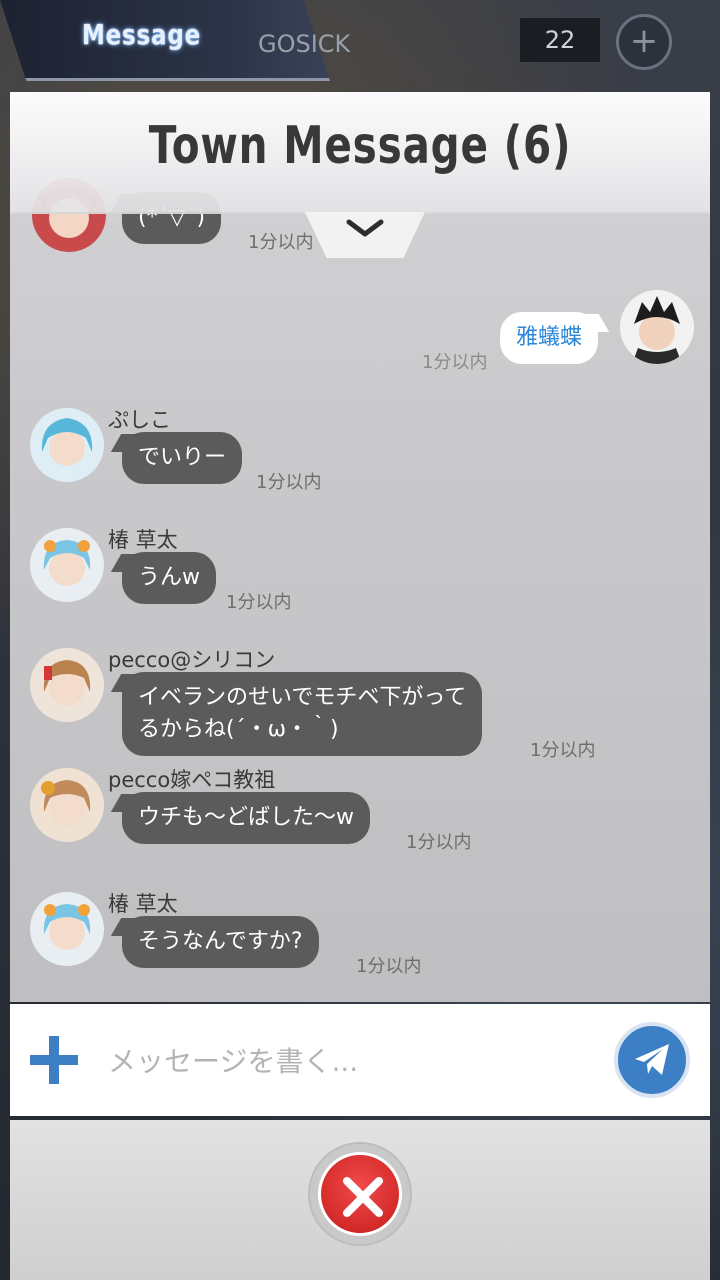 The height and width of the screenshot is (1280, 720). What do you see at coordinates (192, 660) in the screenshot?
I see `sender-name: pecco@シリコン` at bounding box center [192, 660].